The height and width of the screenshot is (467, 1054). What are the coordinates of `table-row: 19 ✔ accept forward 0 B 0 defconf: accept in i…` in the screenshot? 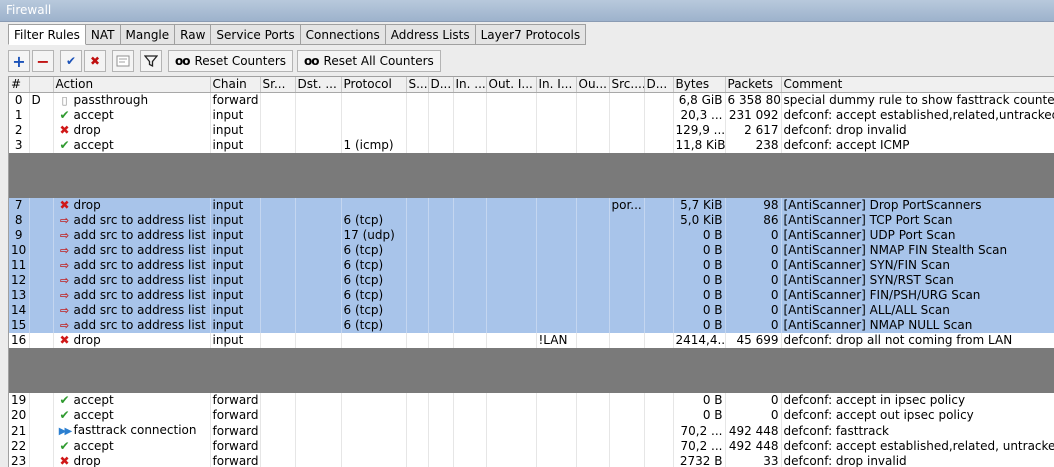 It's located at (531, 400).